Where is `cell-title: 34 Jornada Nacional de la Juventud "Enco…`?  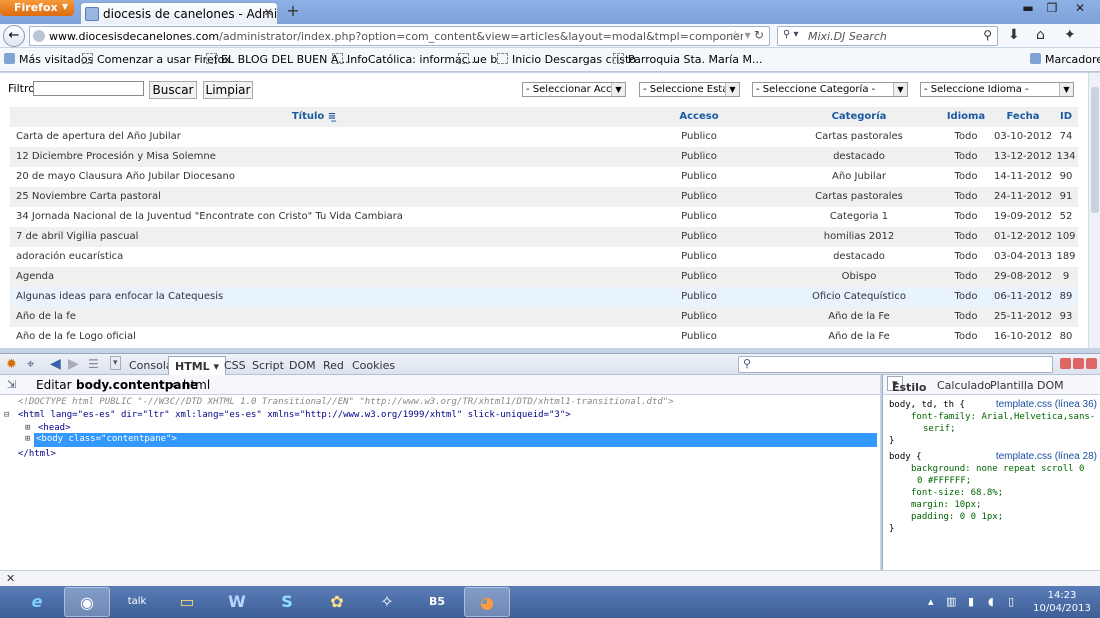 cell-title: 34 Jornada Nacional de la Juventud "Enco… is located at coordinates (314, 217).